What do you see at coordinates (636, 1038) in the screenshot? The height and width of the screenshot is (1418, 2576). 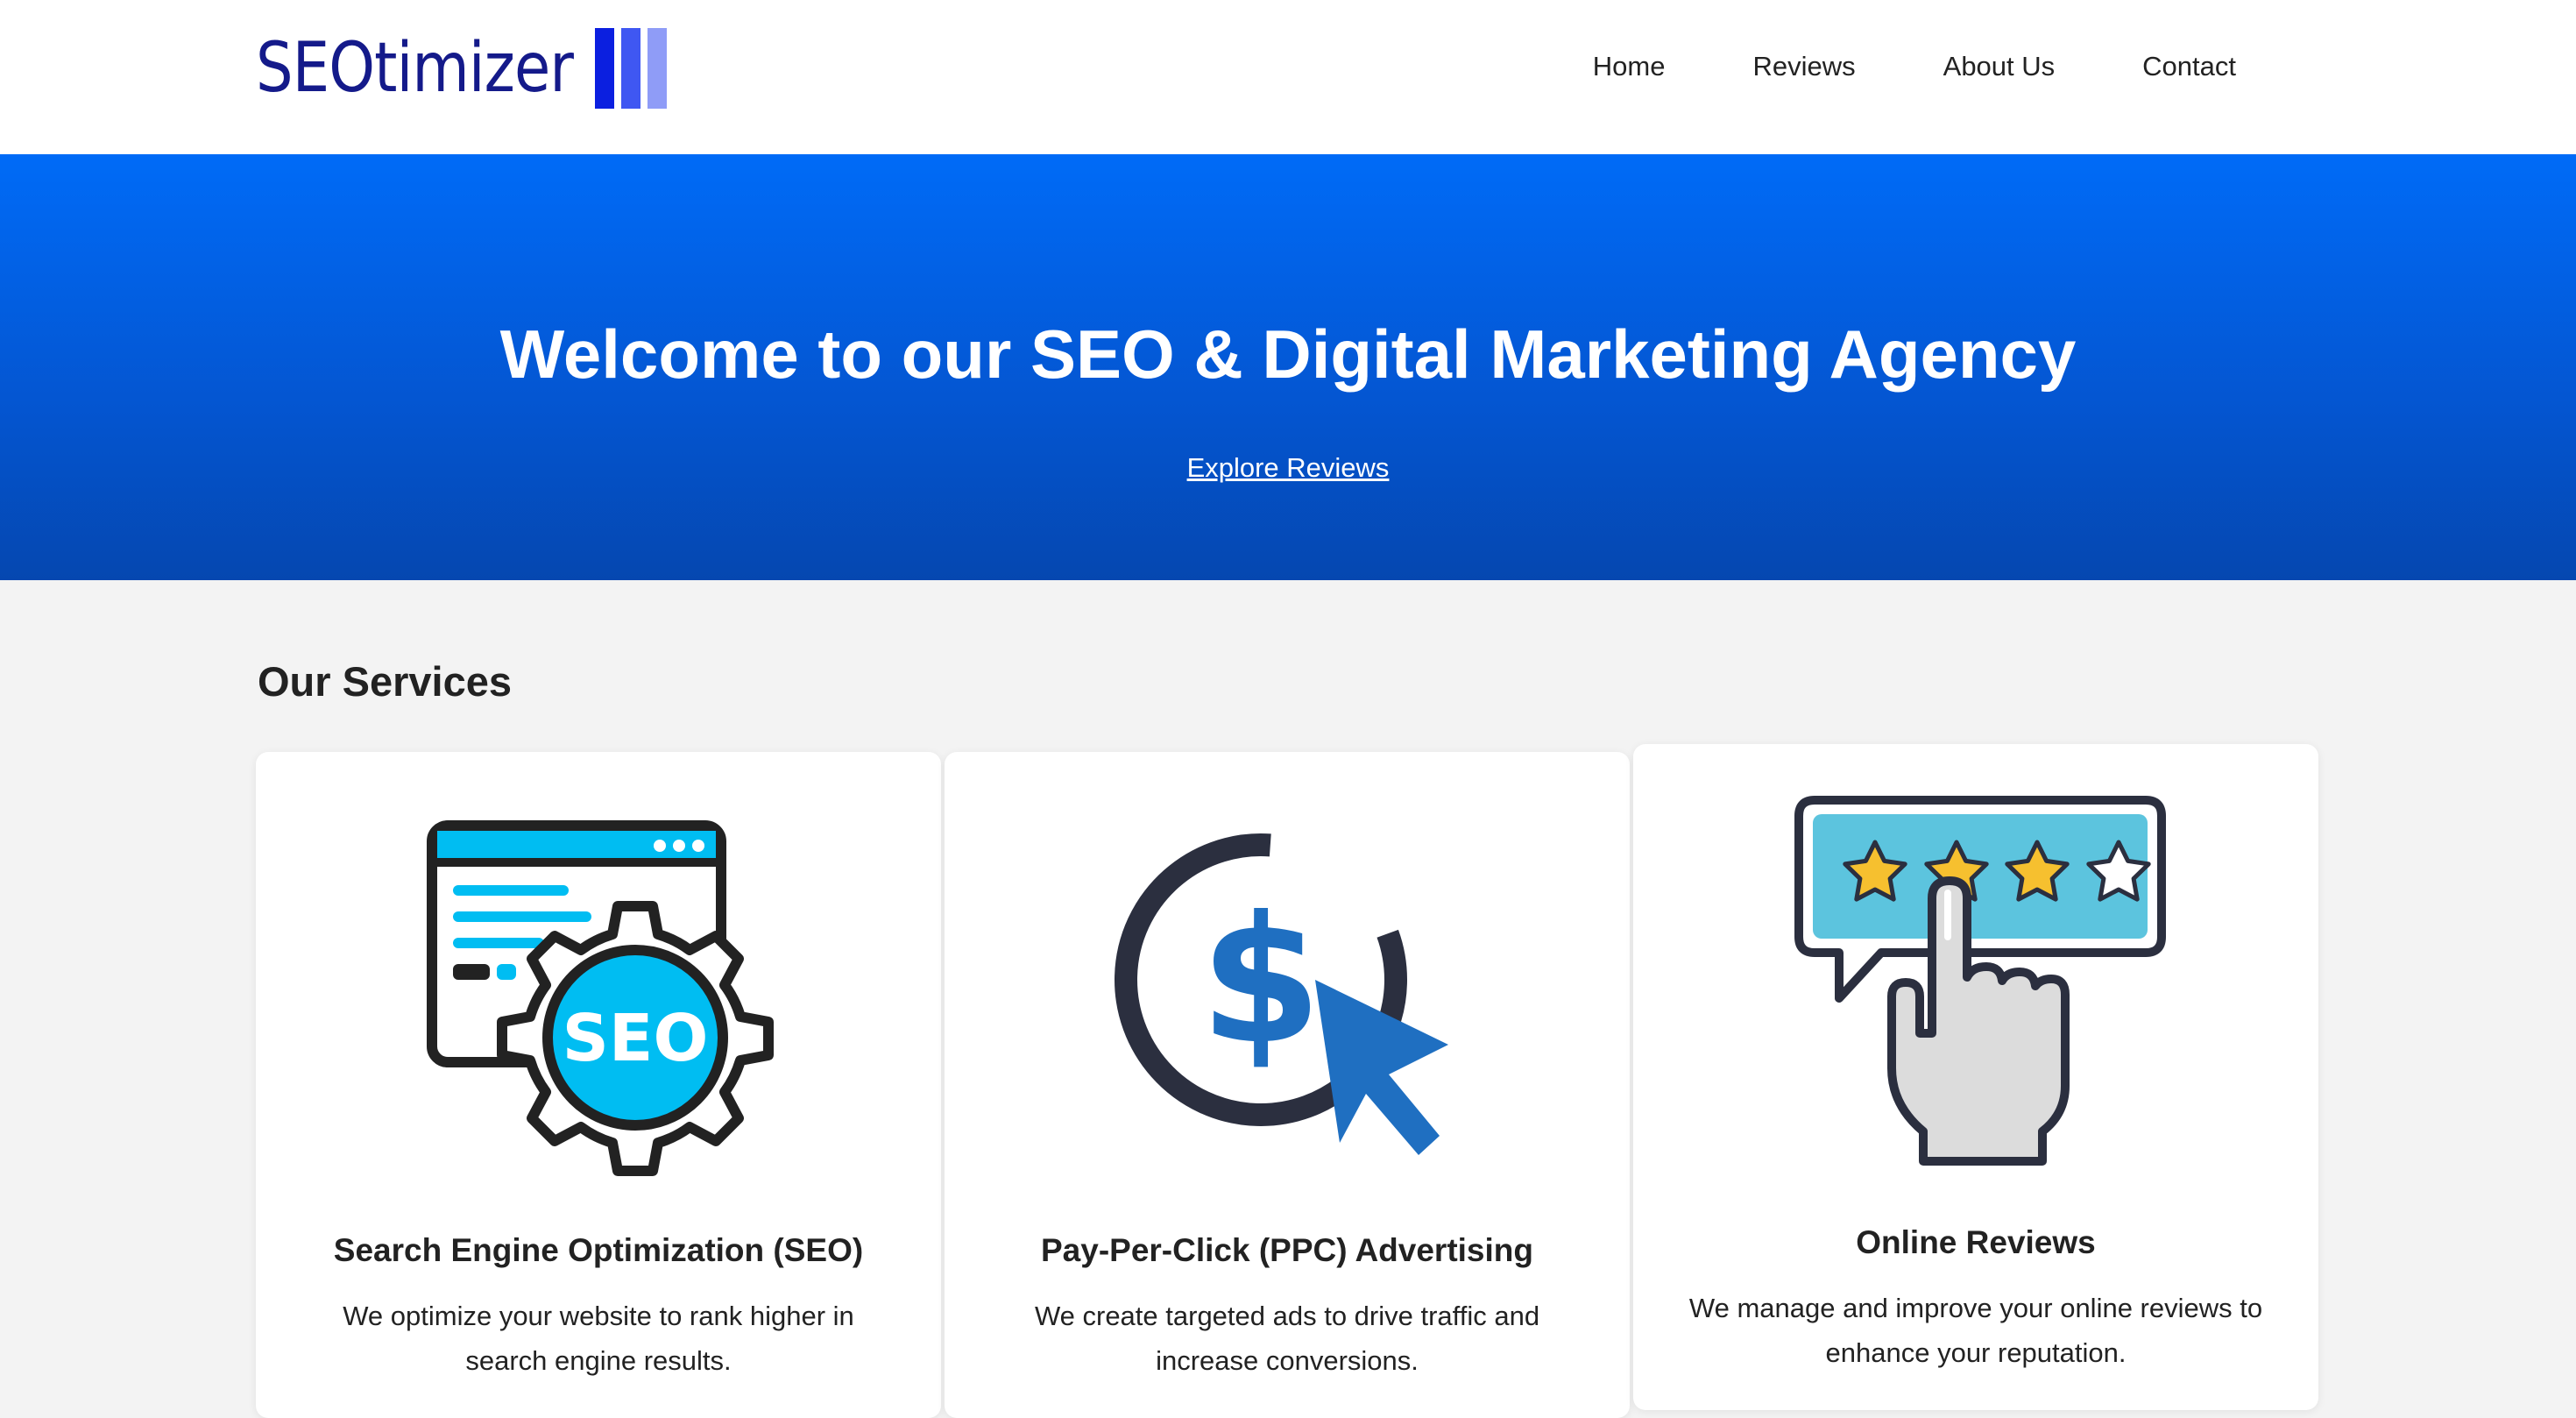 I see `seo-badge-text: SEO` at bounding box center [636, 1038].